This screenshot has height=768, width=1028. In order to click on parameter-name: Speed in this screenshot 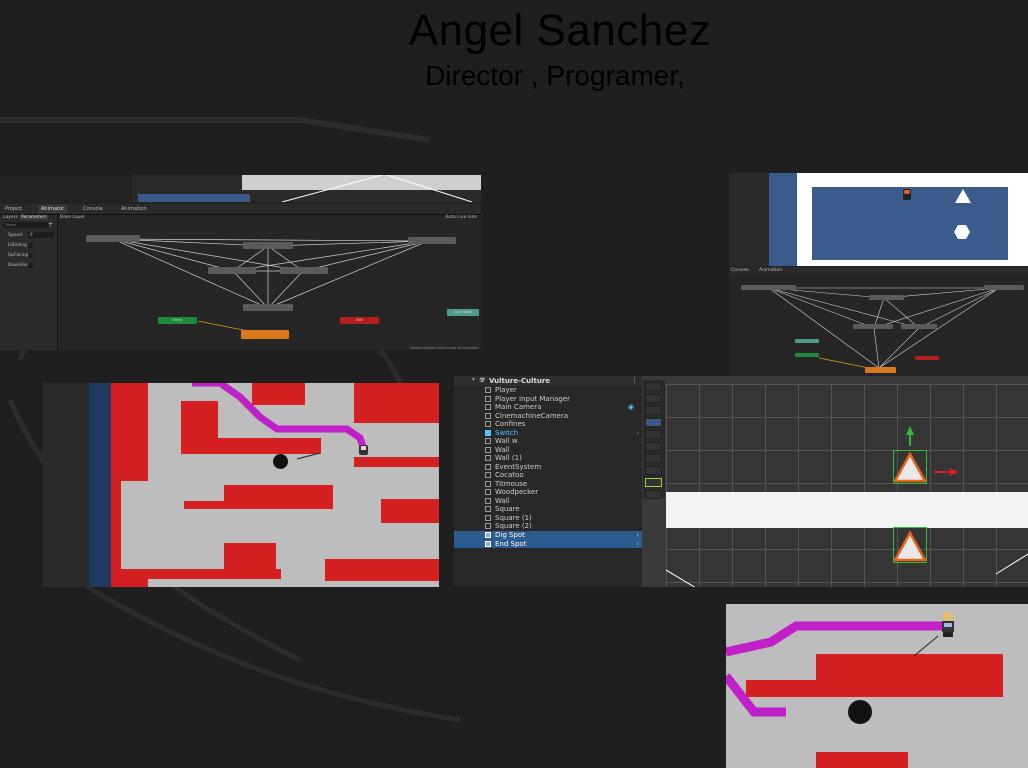, I will do `click(15, 235)`.